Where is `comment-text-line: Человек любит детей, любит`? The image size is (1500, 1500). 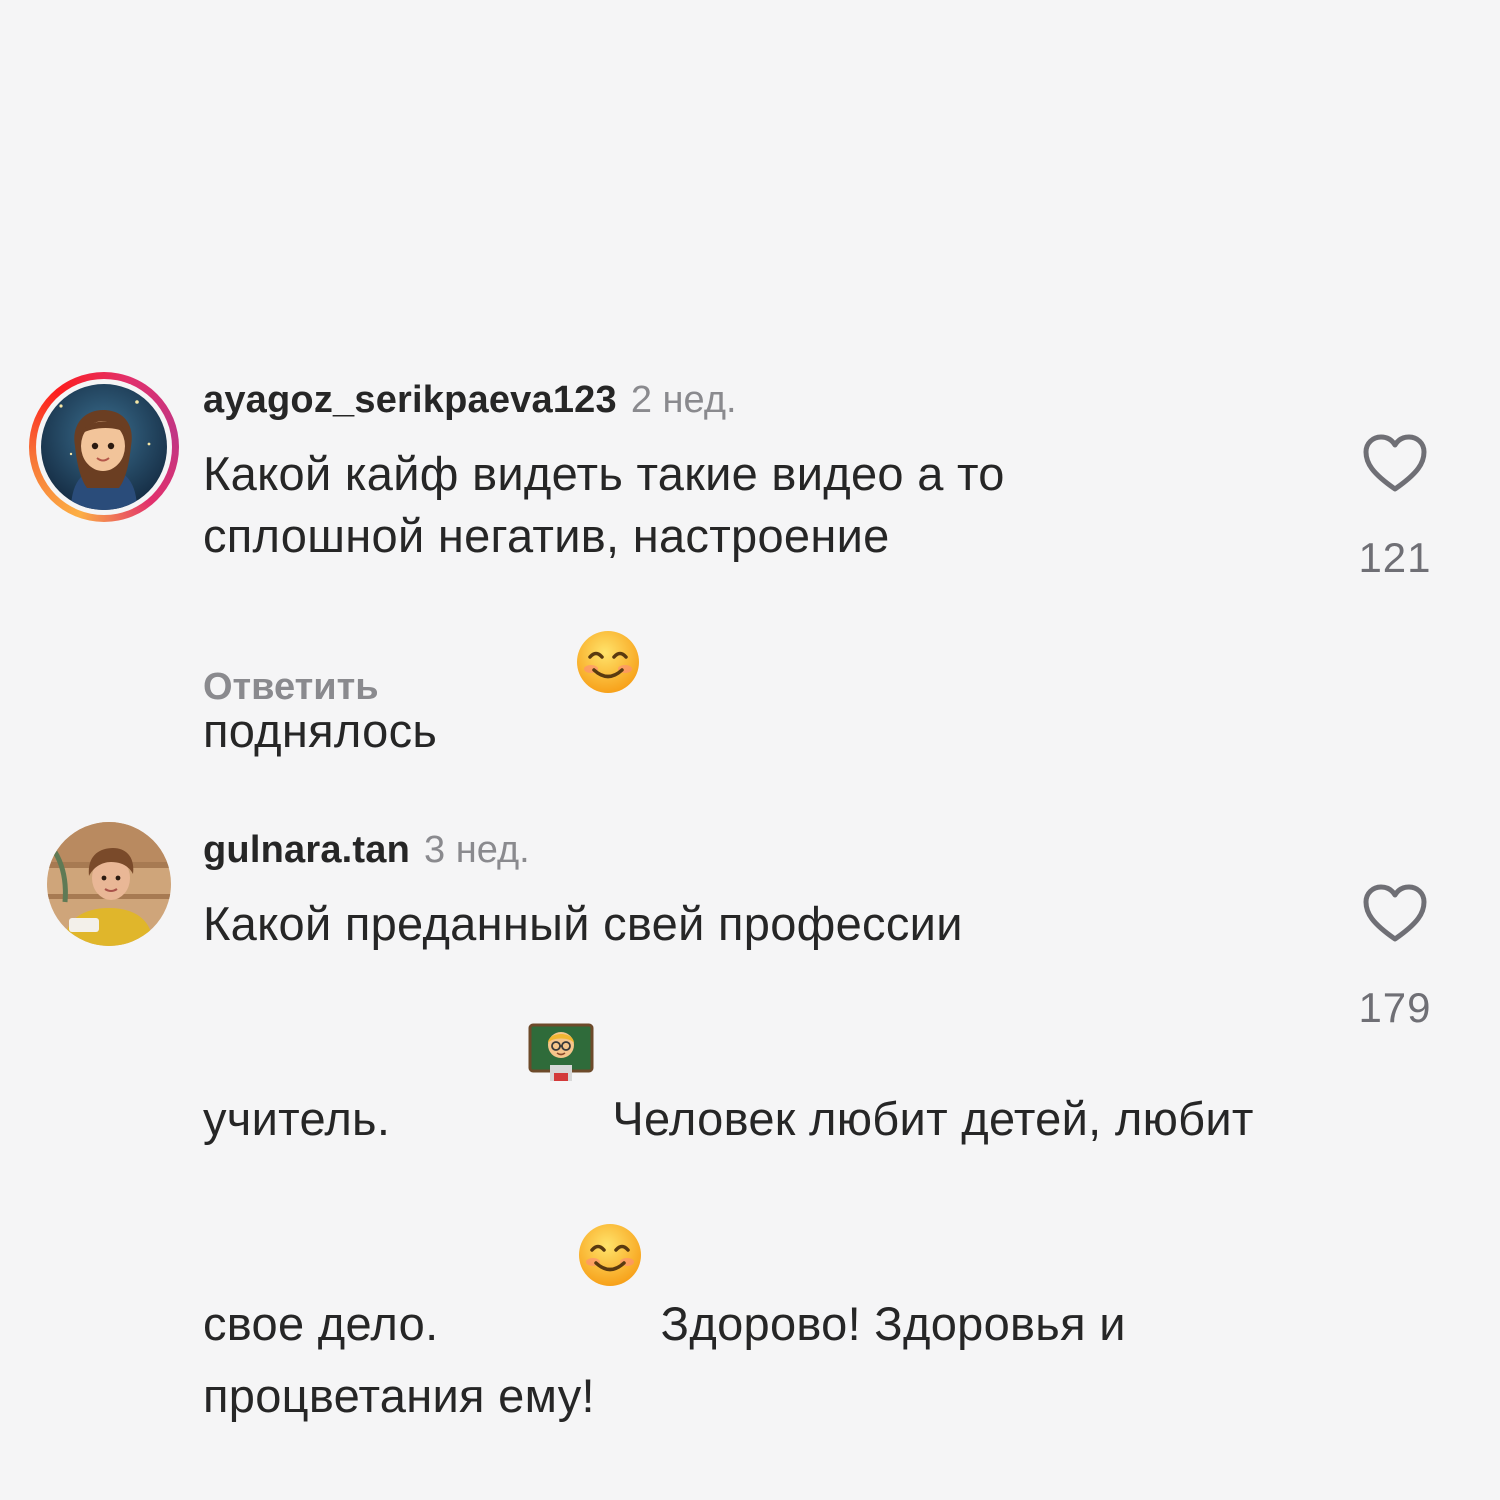 comment-text-line: Человек любит детей, любит is located at coordinates (933, 1118).